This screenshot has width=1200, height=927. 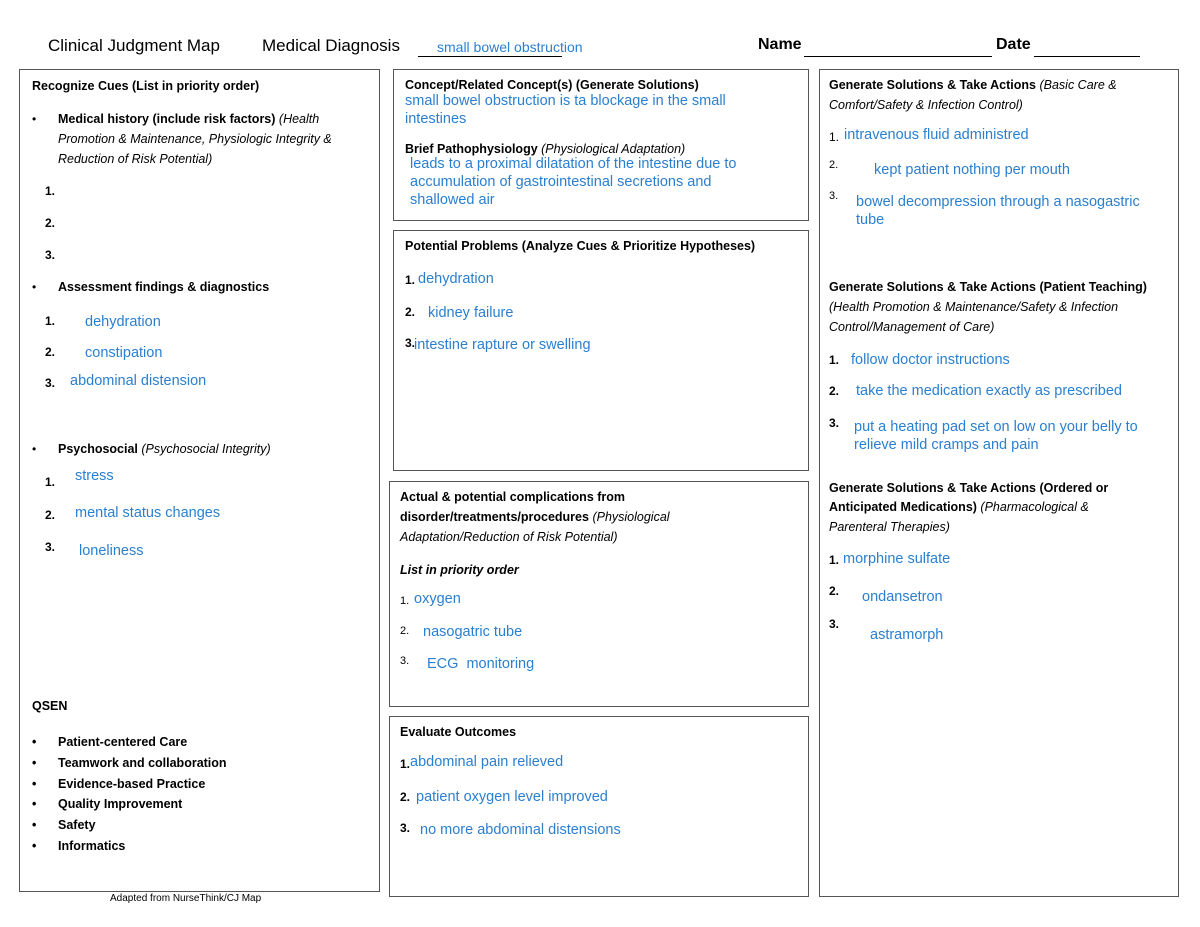 What do you see at coordinates (889, 527) in the screenshot?
I see `medications-sub-line2: Parenteral Therapies)` at bounding box center [889, 527].